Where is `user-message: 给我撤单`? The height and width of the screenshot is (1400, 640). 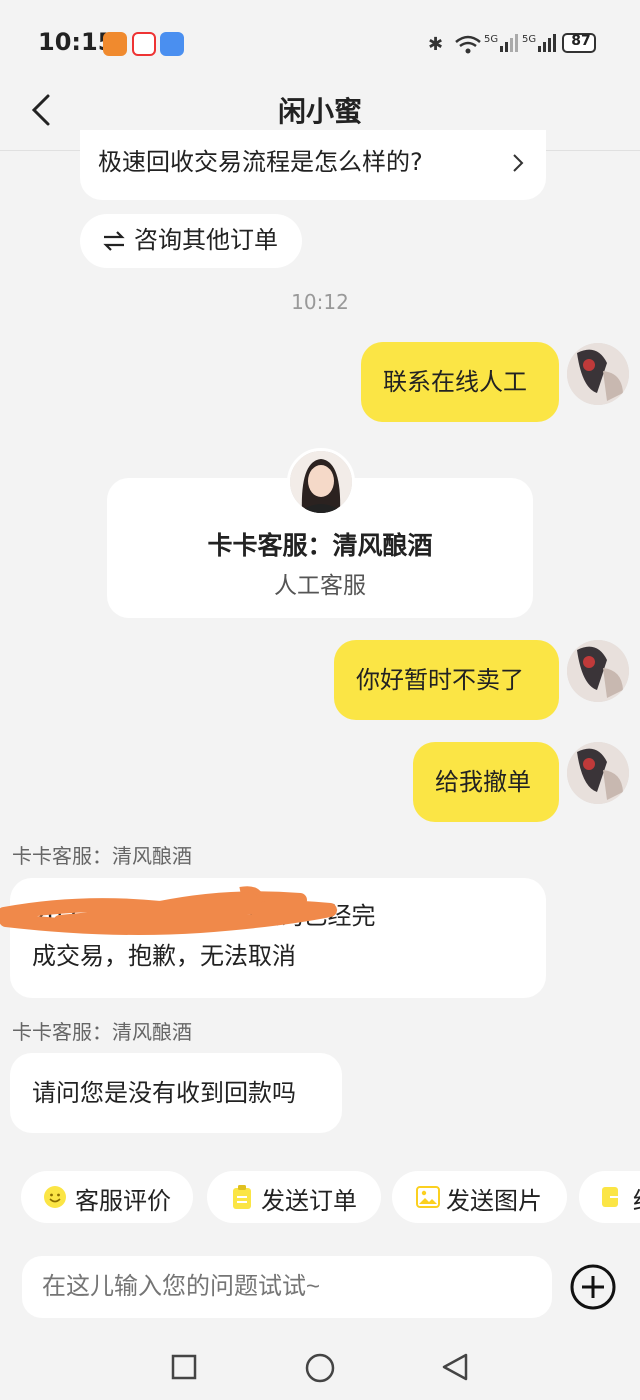
user-message: 给我撤单 is located at coordinates (486, 782).